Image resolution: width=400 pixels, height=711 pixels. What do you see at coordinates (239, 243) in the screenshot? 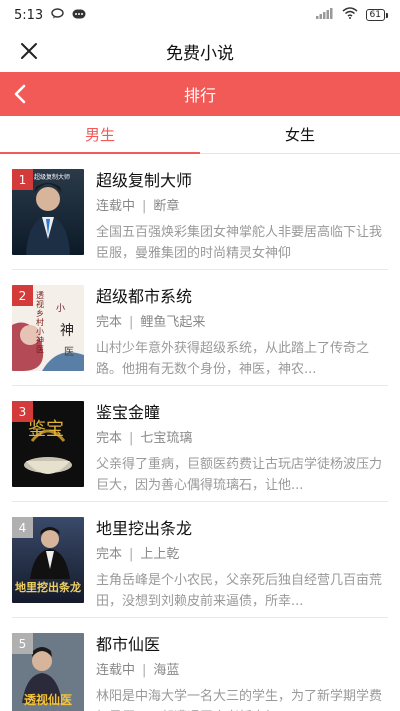
I see `book-description: 全国五百强焕彩集团女神掌舵人非要居高临下让我臣服，曼雅集团的时尚精灵女神仰` at bounding box center [239, 243].